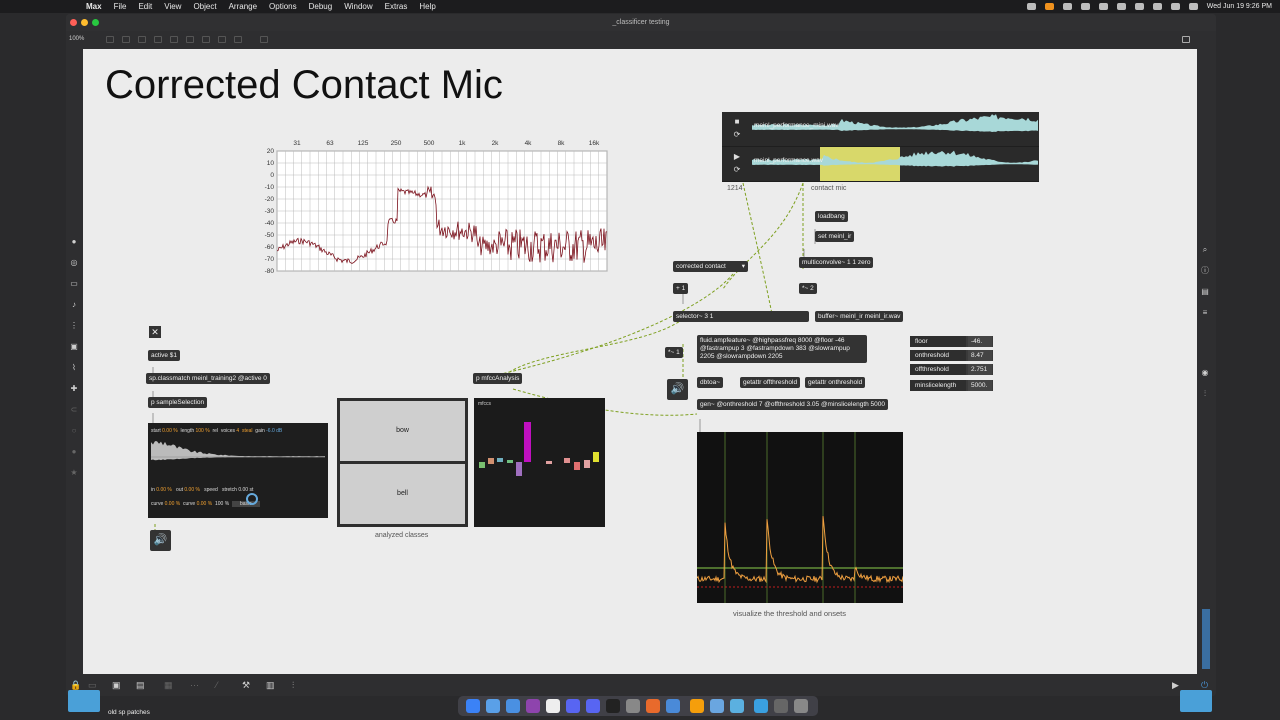 This screenshot has height=720, width=1280. I want to click on player-track-1: ■ ⟳ meinl_performance_mini.wav, so click(880, 129).